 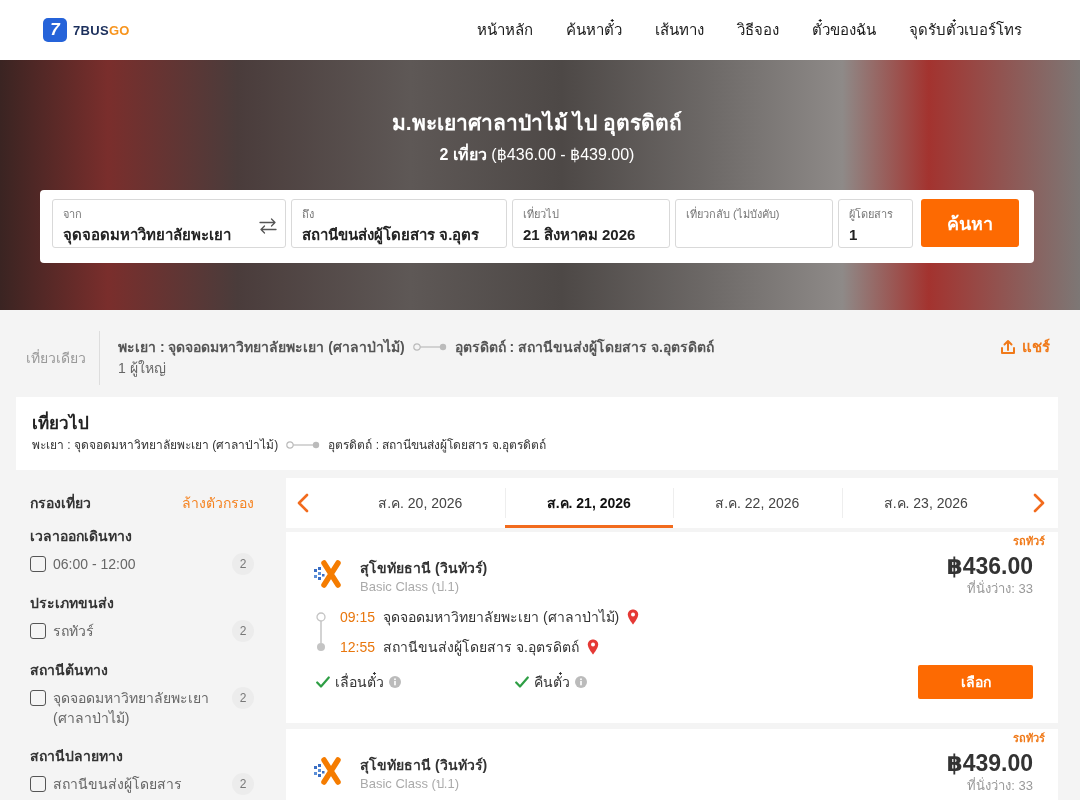 What do you see at coordinates (537, 424) in the screenshot?
I see `section-title: เที่ยวไป` at bounding box center [537, 424].